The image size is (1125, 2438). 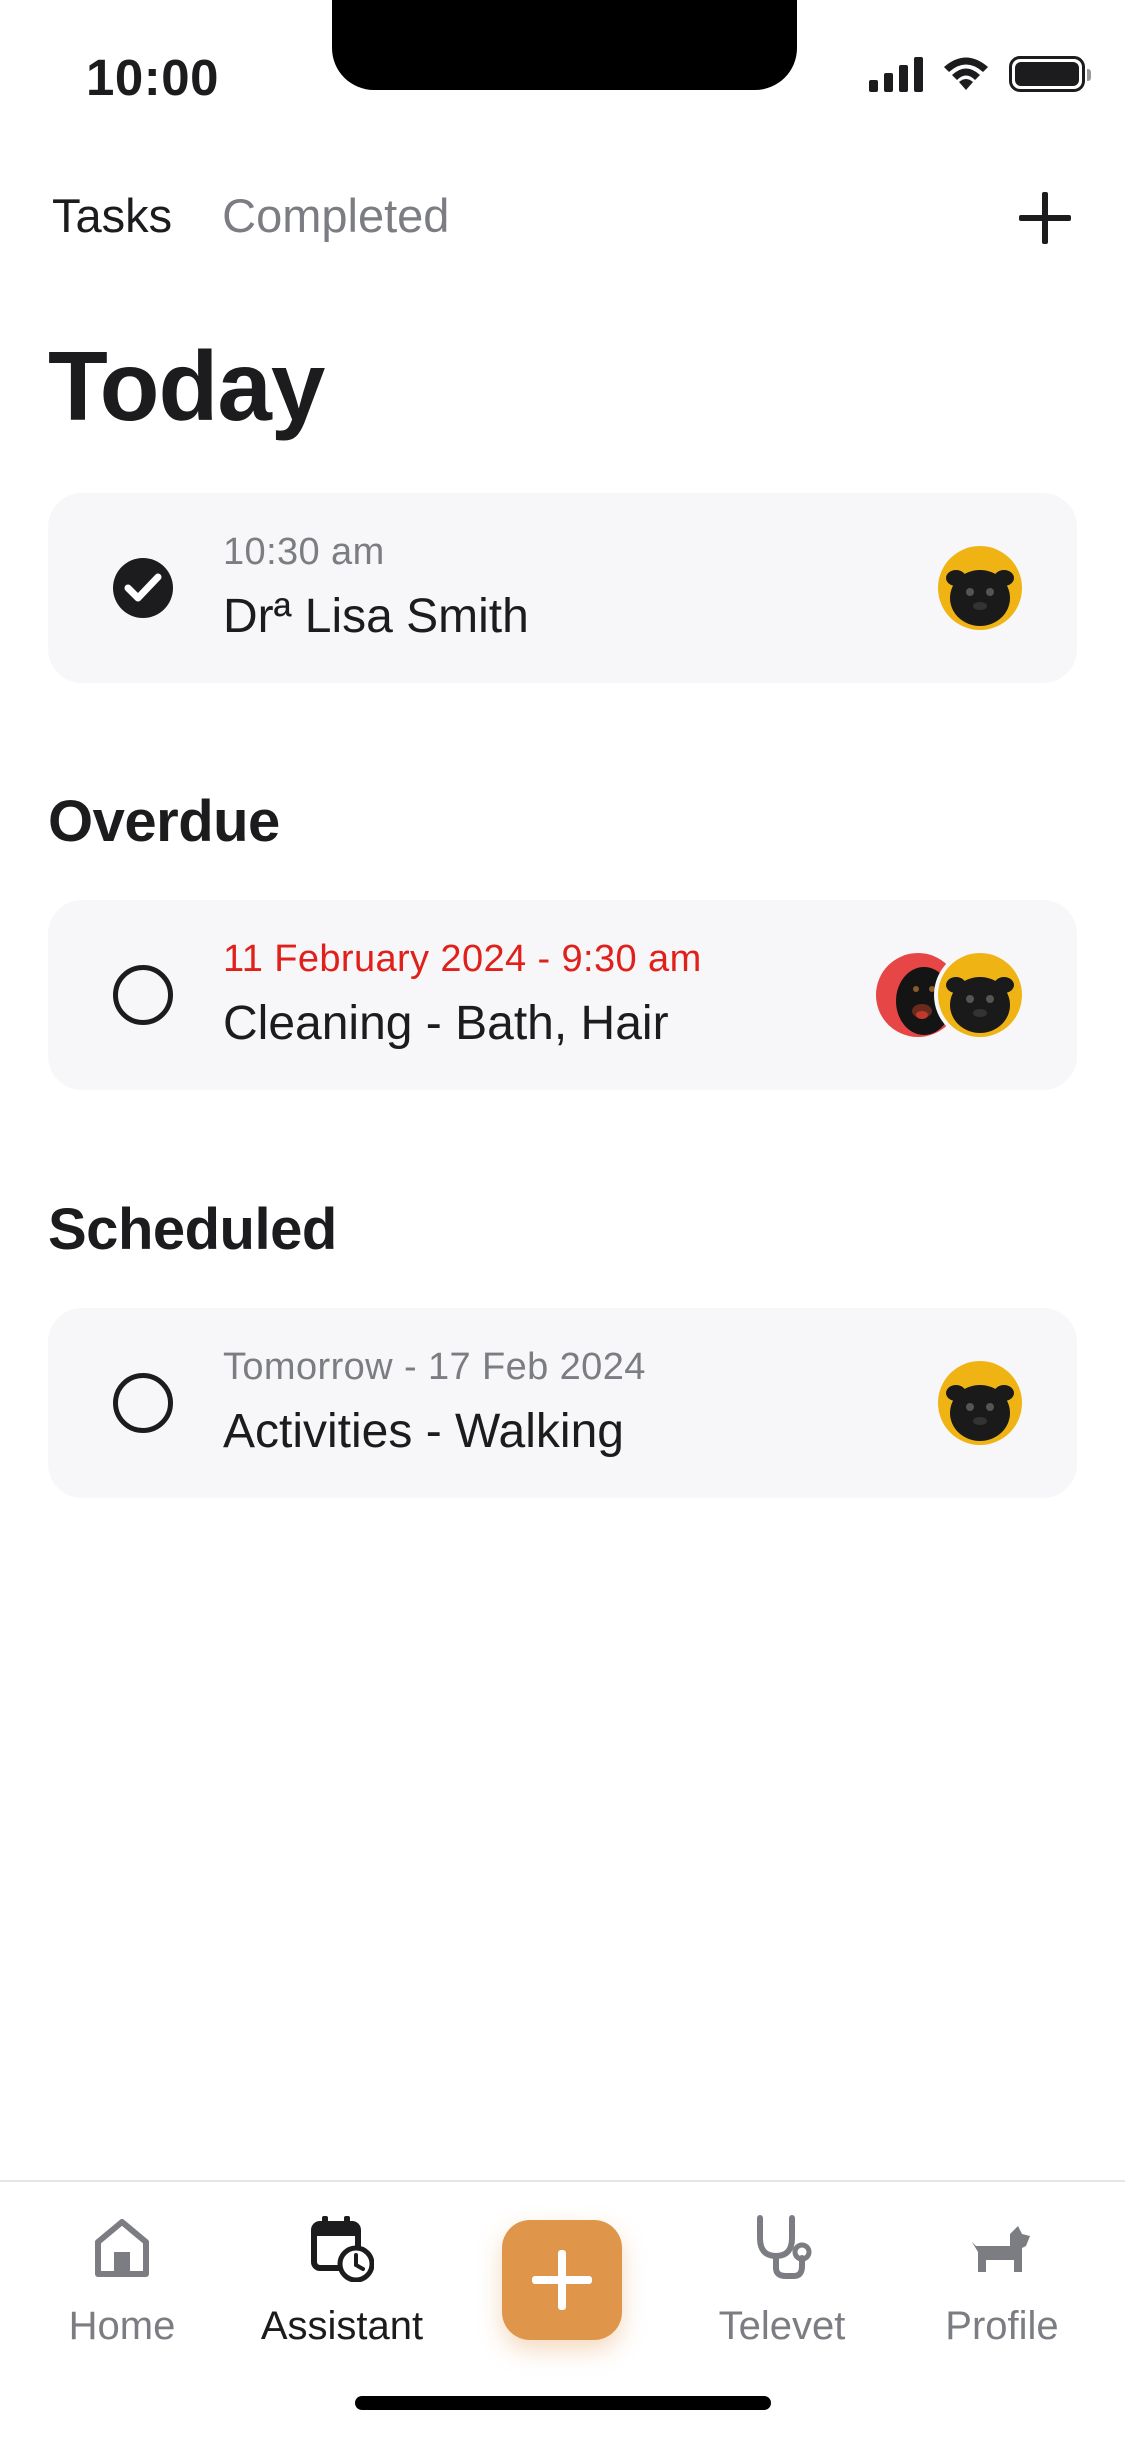 What do you see at coordinates (122, 2326) in the screenshot?
I see `nav-home-label: Home` at bounding box center [122, 2326].